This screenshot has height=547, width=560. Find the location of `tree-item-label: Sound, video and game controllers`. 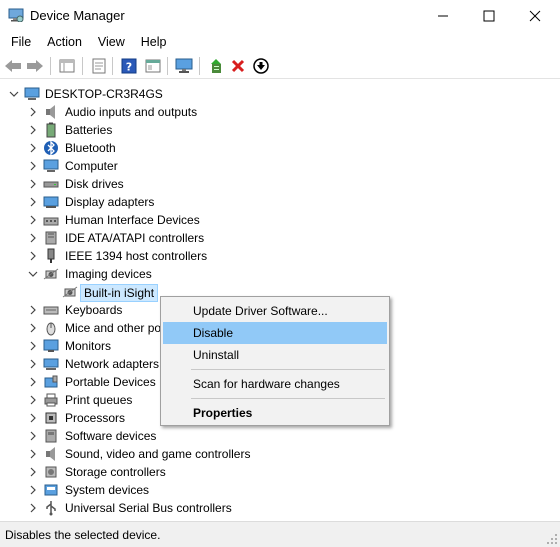

tree-item-label: Sound, video and game controllers is located at coordinates (158, 454).